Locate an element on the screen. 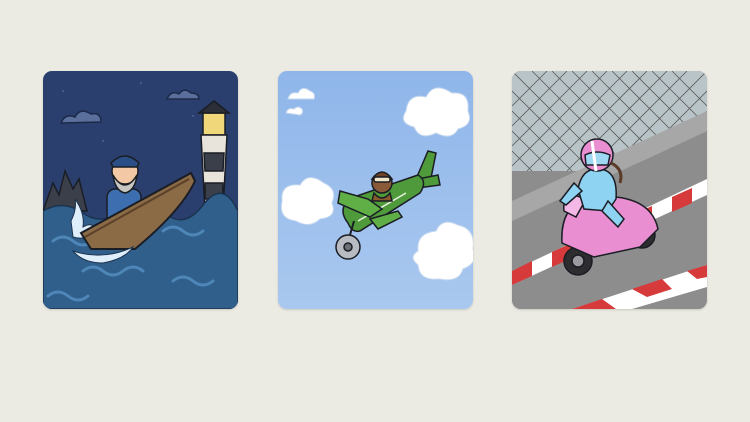 Image resolution: width=750 pixels, height=422 pixels. fisherman-boat-illustration is located at coordinates (140, 190).